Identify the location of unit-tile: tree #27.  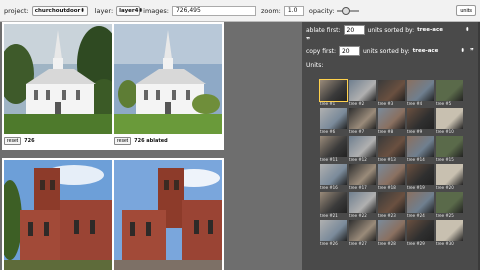
(362, 233).